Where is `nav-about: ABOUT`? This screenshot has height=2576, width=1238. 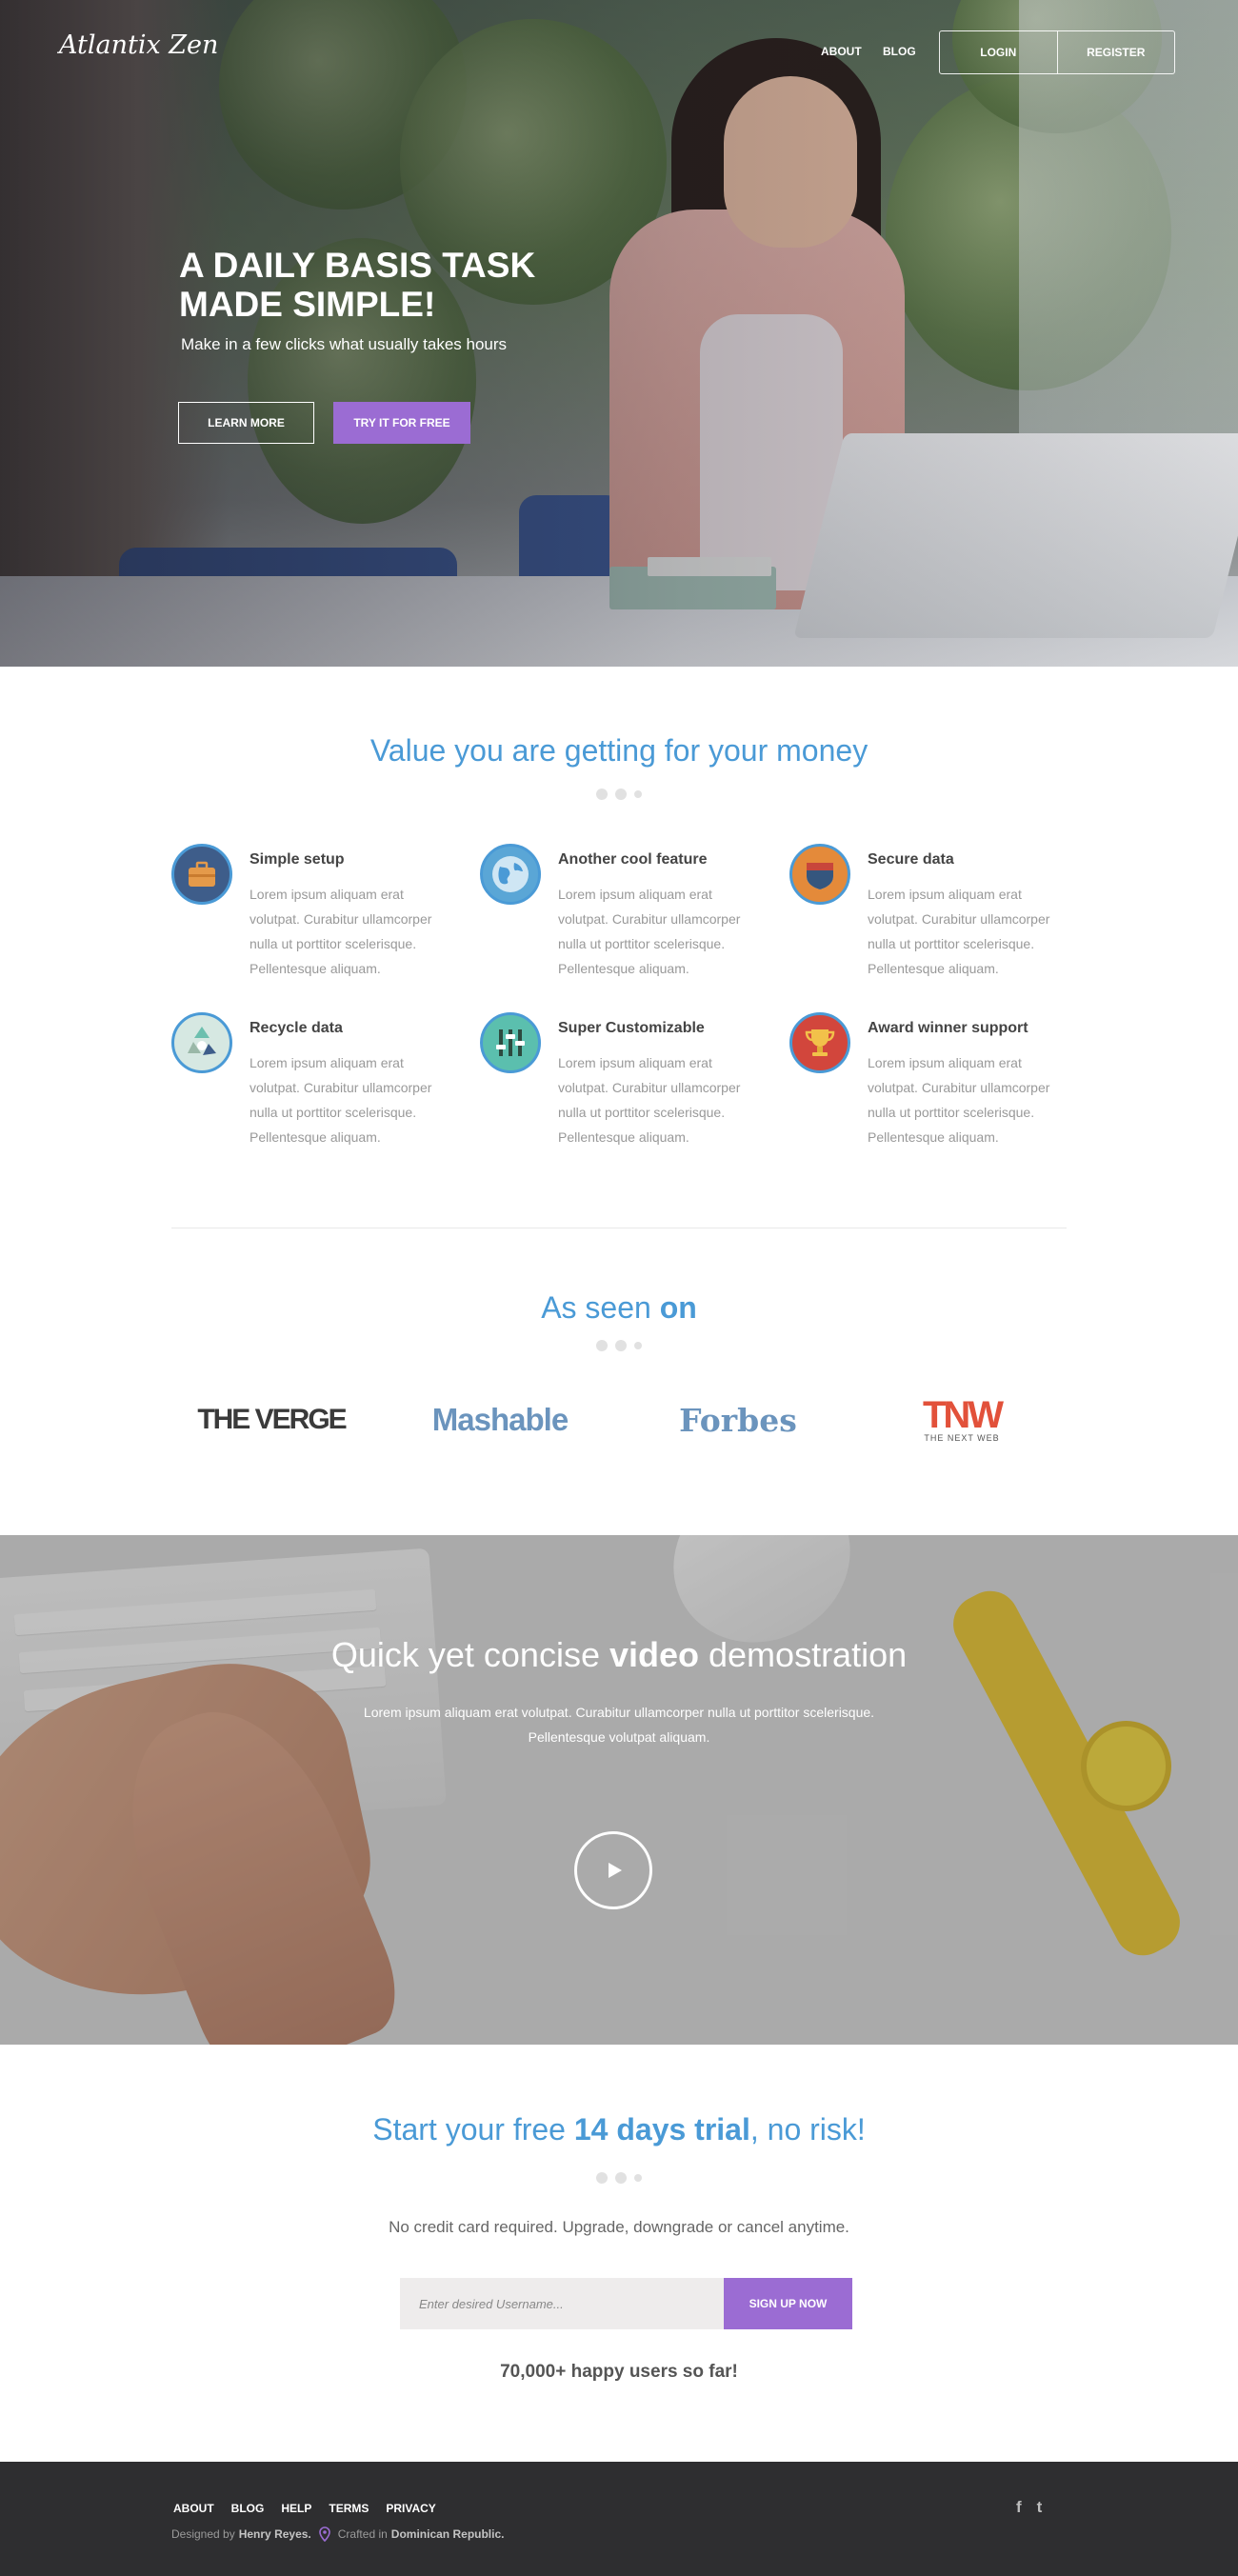
nav-about: ABOUT is located at coordinates (841, 51).